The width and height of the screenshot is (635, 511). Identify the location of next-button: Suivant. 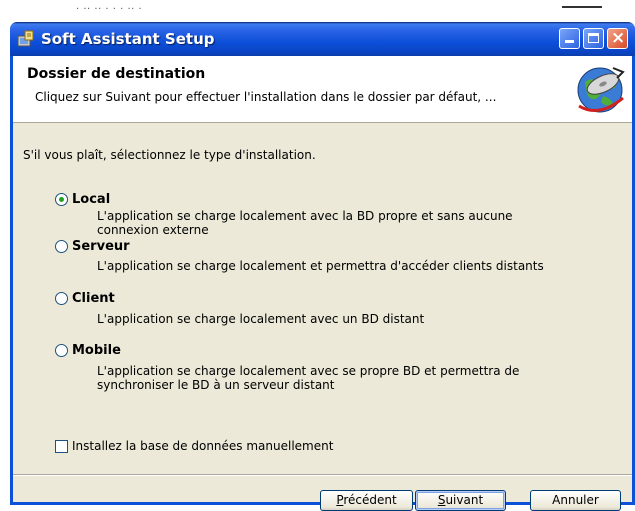
(460, 500).